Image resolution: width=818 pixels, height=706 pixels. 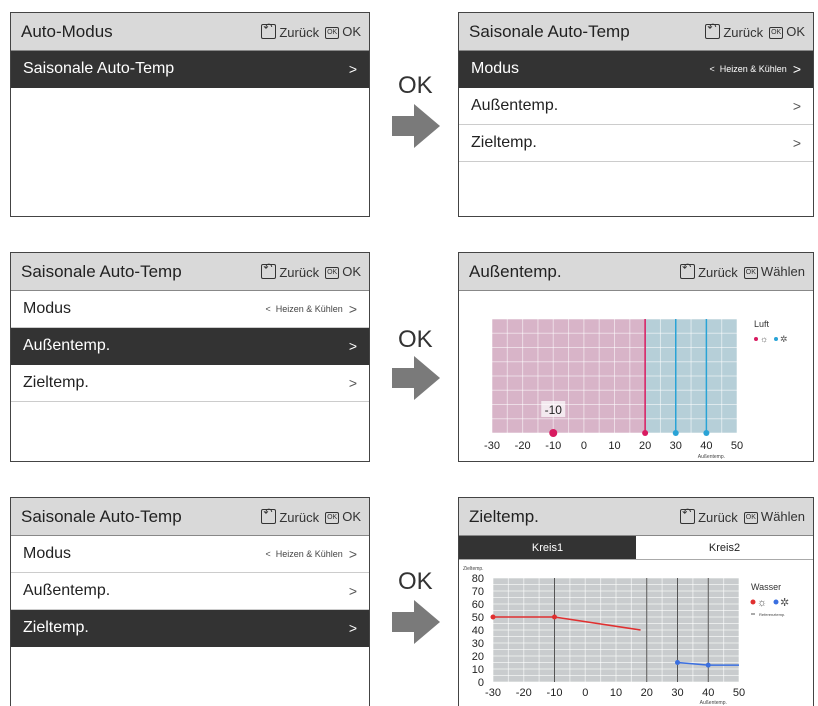 I want to click on screen-title: Zieltemp., so click(x=504, y=516).